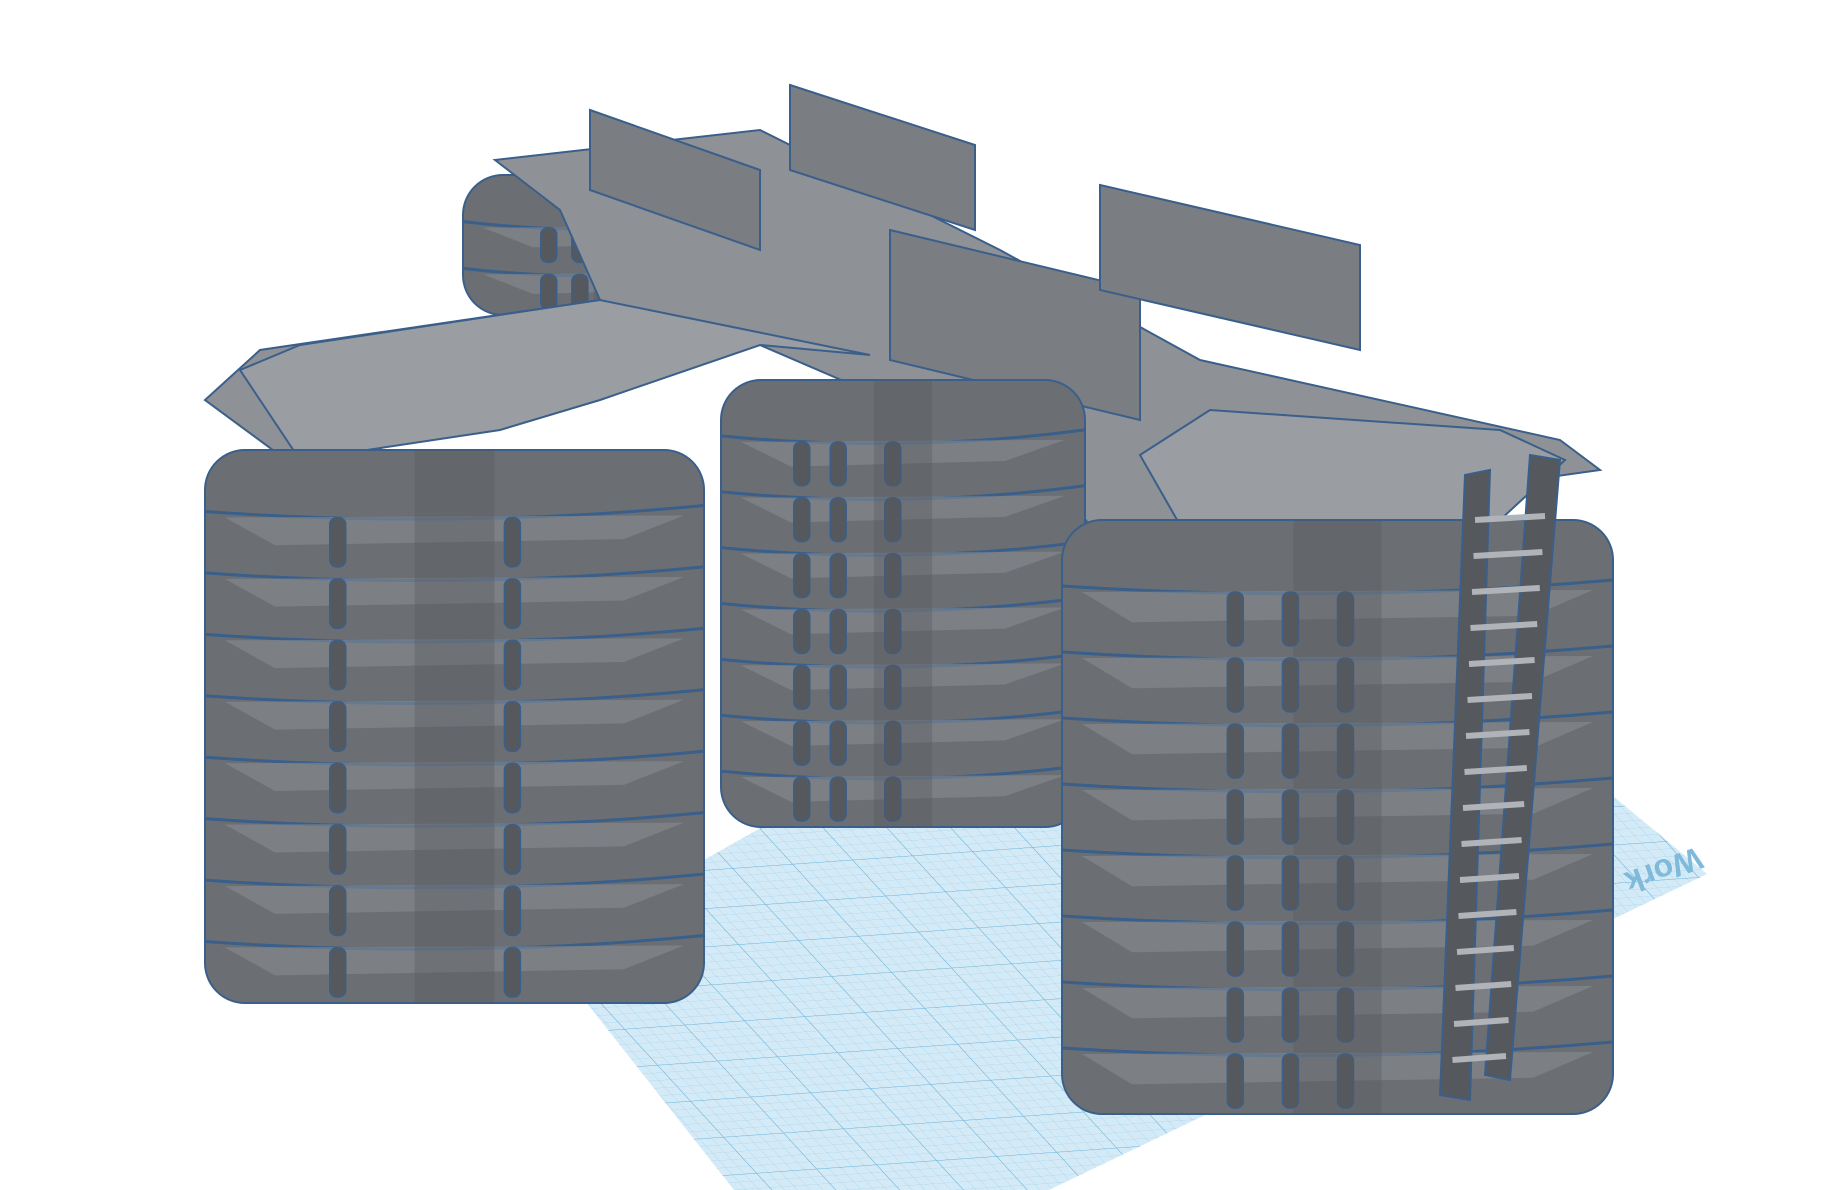  I want to click on left-tower-core, so click(454, 726).